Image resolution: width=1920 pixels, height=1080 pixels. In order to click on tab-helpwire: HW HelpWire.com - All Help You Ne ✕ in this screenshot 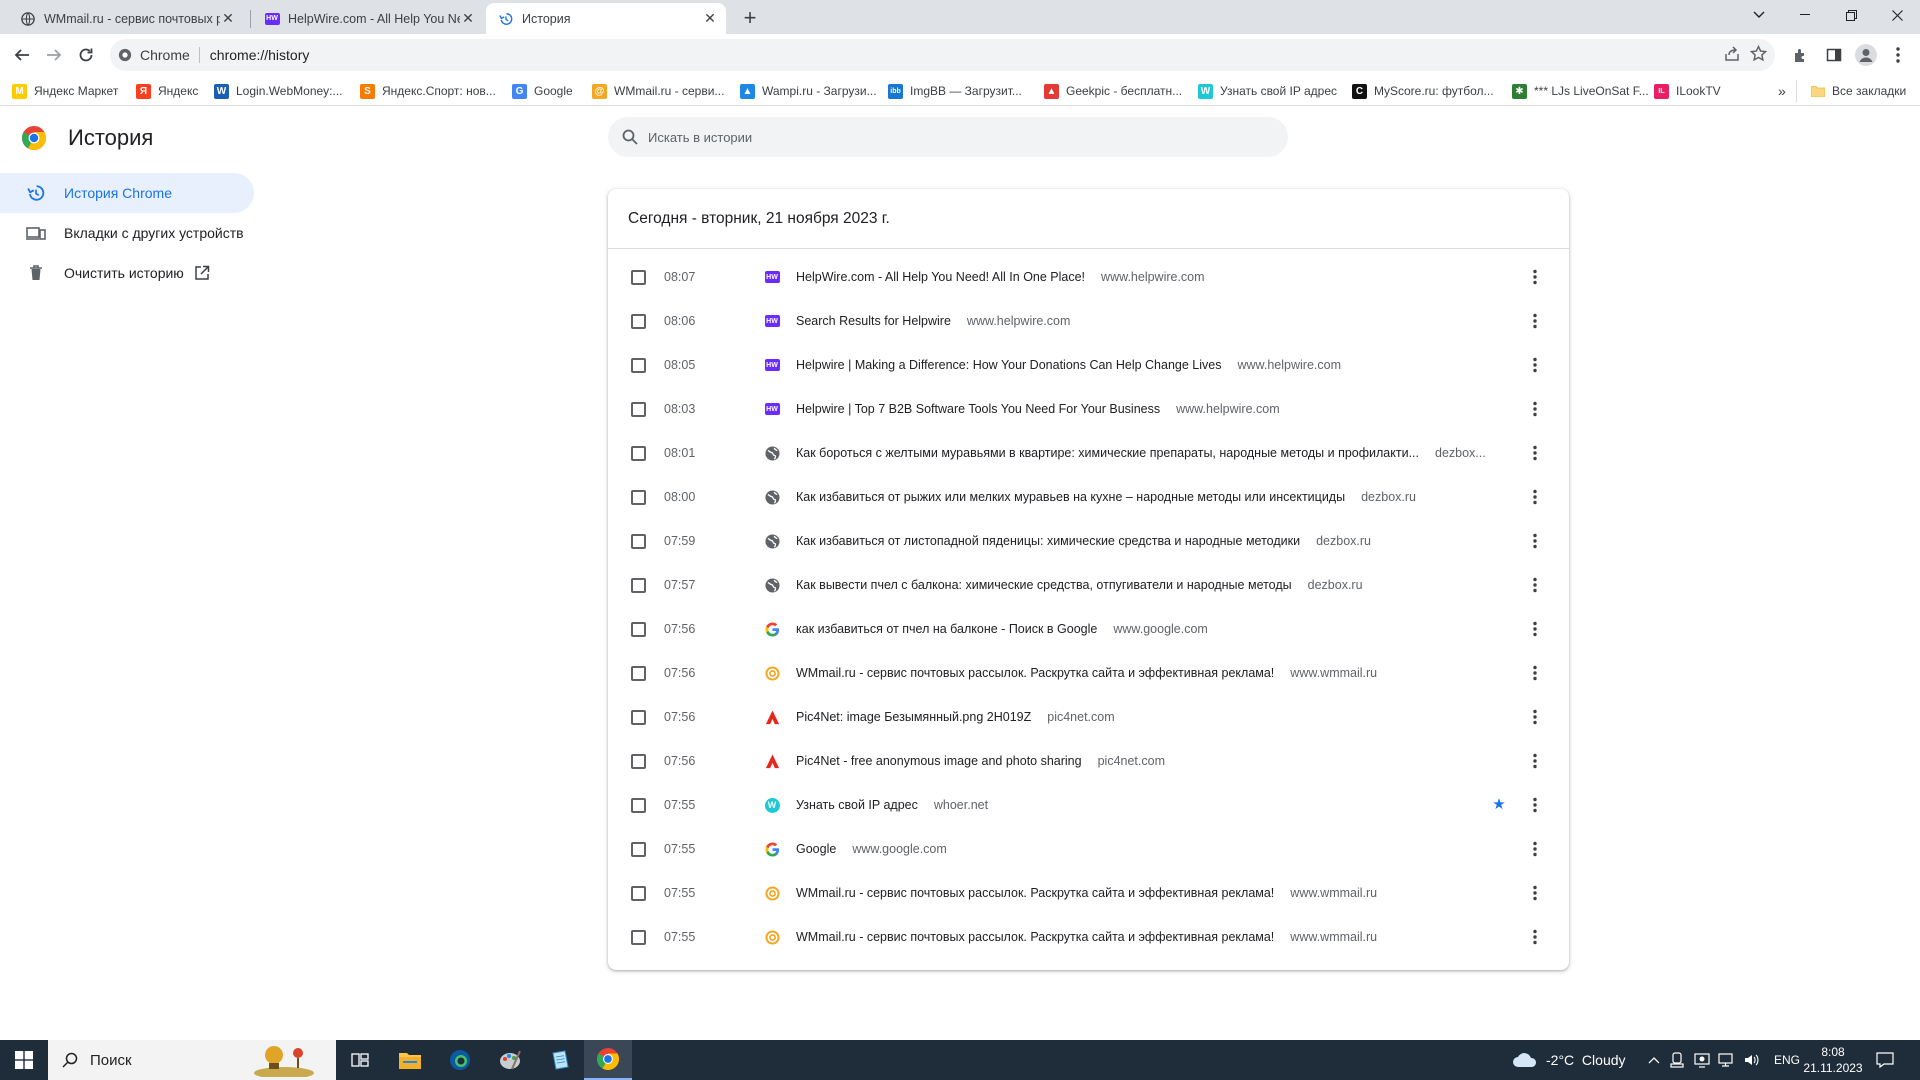, I will do `click(368, 18)`.